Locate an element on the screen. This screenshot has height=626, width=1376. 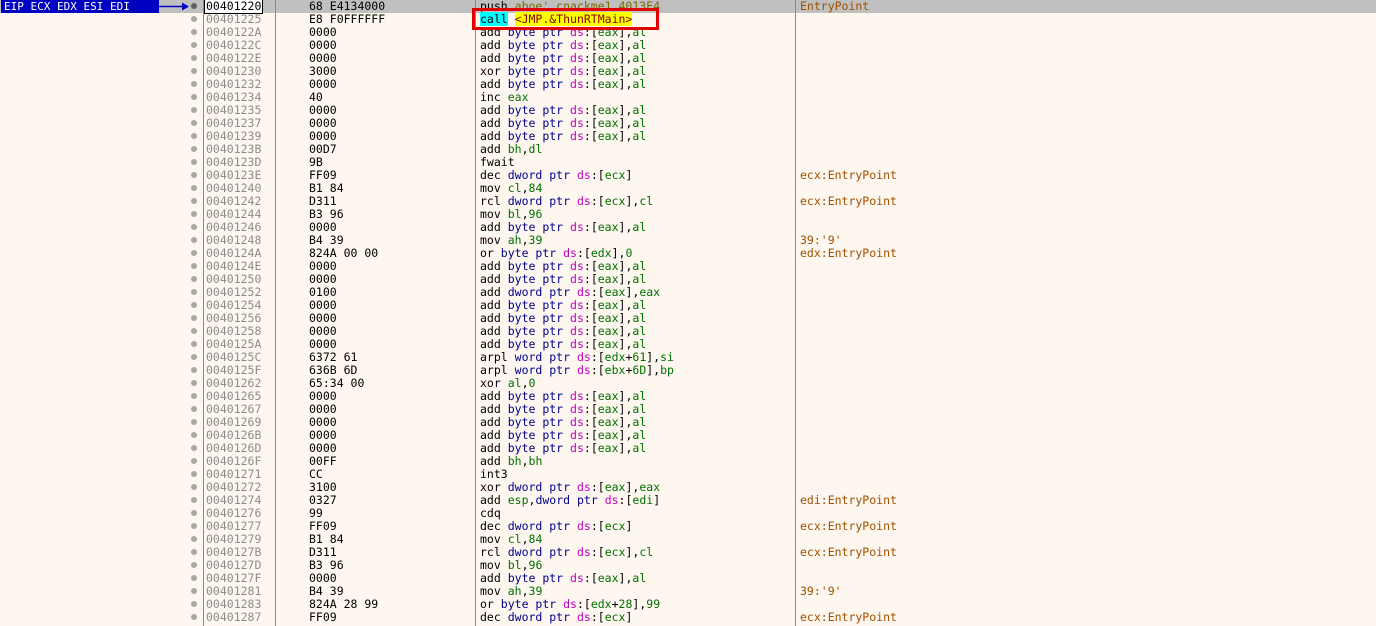
operand-token: ah is located at coordinates (514, 240).